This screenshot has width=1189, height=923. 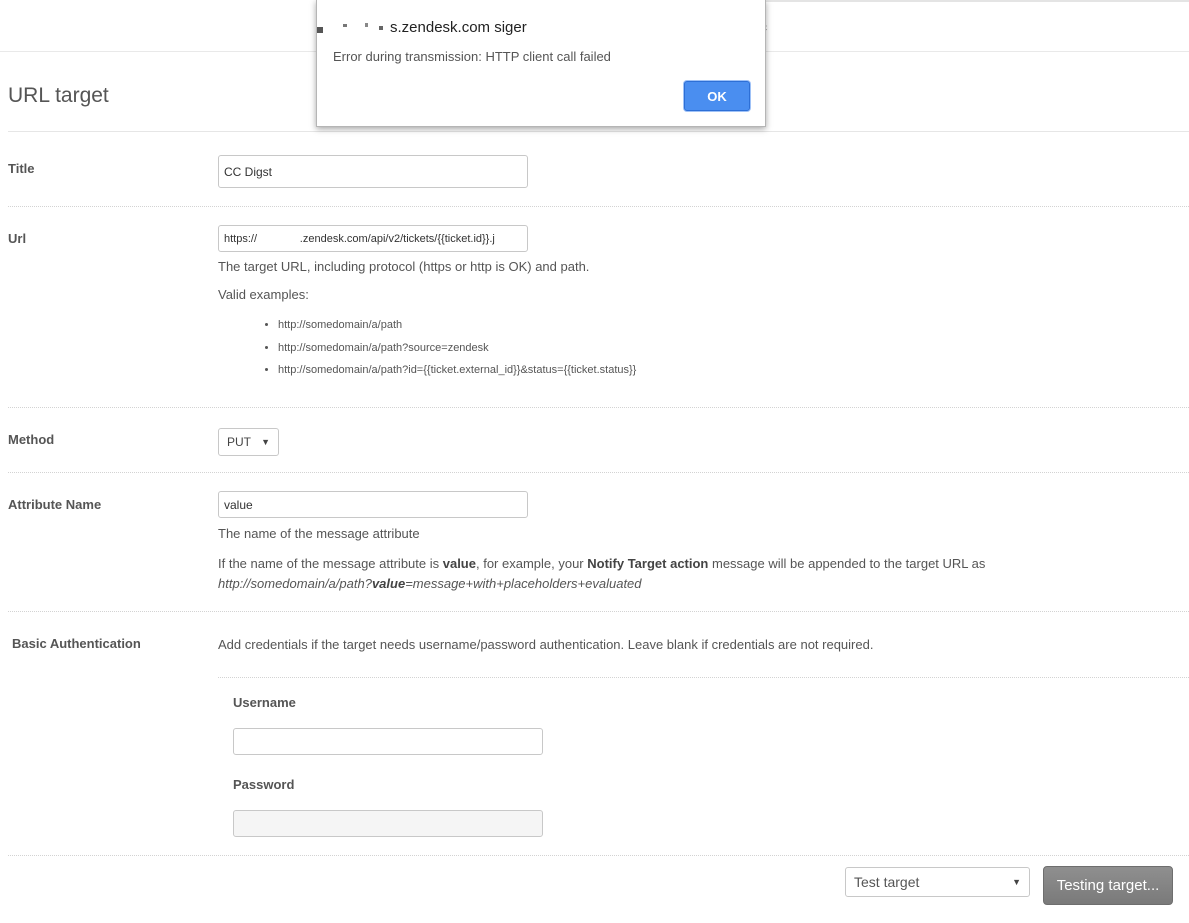 I want to click on url-label: Url, so click(x=17, y=238).